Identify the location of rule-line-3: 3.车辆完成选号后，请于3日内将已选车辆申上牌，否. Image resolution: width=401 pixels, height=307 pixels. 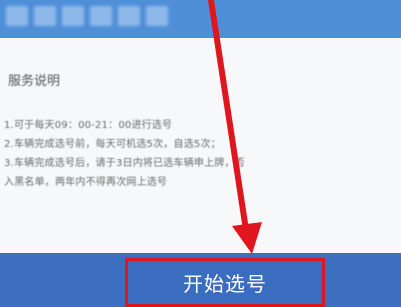
(124, 163).